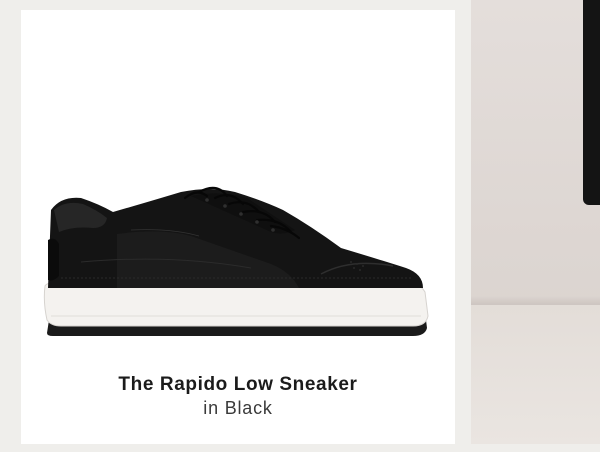 The width and height of the screenshot is (600, 452). I want to click on floor, so click(535, 374).